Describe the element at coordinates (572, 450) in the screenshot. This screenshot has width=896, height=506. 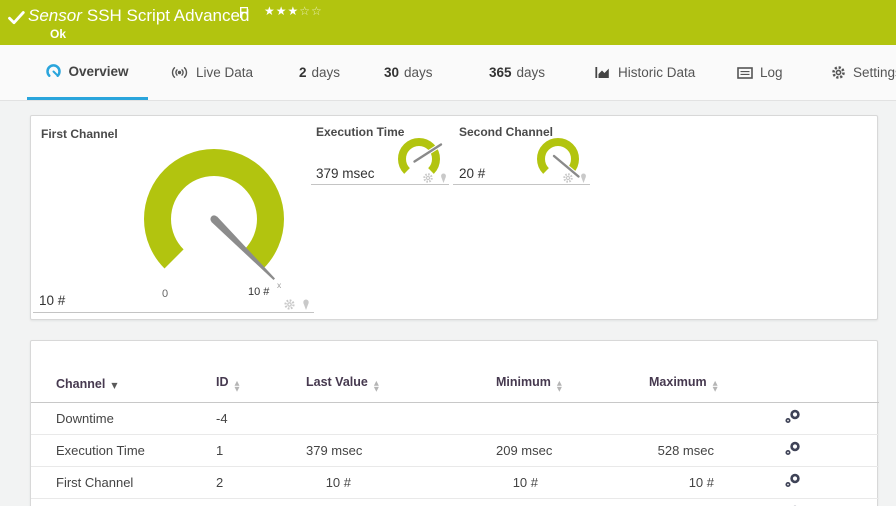
I see `minimum-cell: 209 msec` at that location.